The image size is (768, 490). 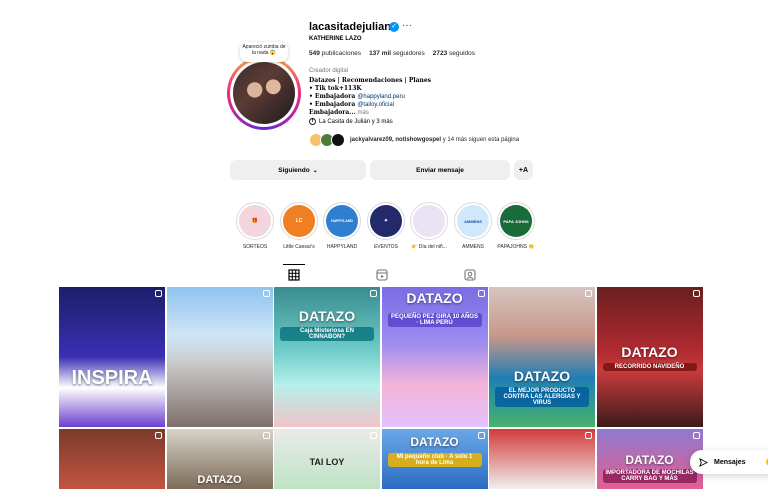 I want to click on chevron-down-icon: ⌄, so click(x=315, y=170).